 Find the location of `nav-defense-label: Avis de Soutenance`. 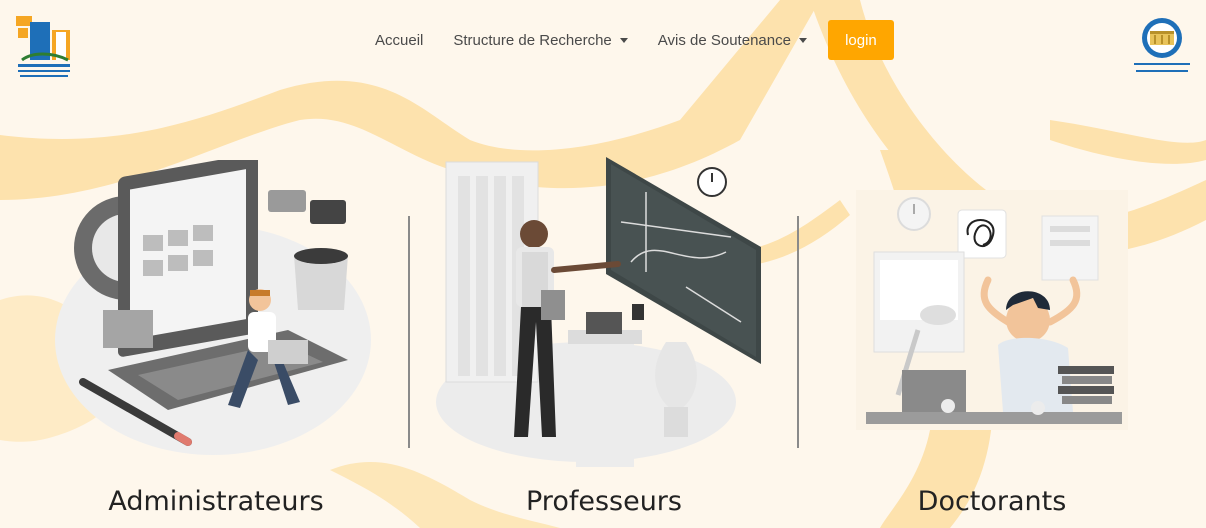

nav-defense-label: Avis de Soutenance is located at coordinates (724, 40).